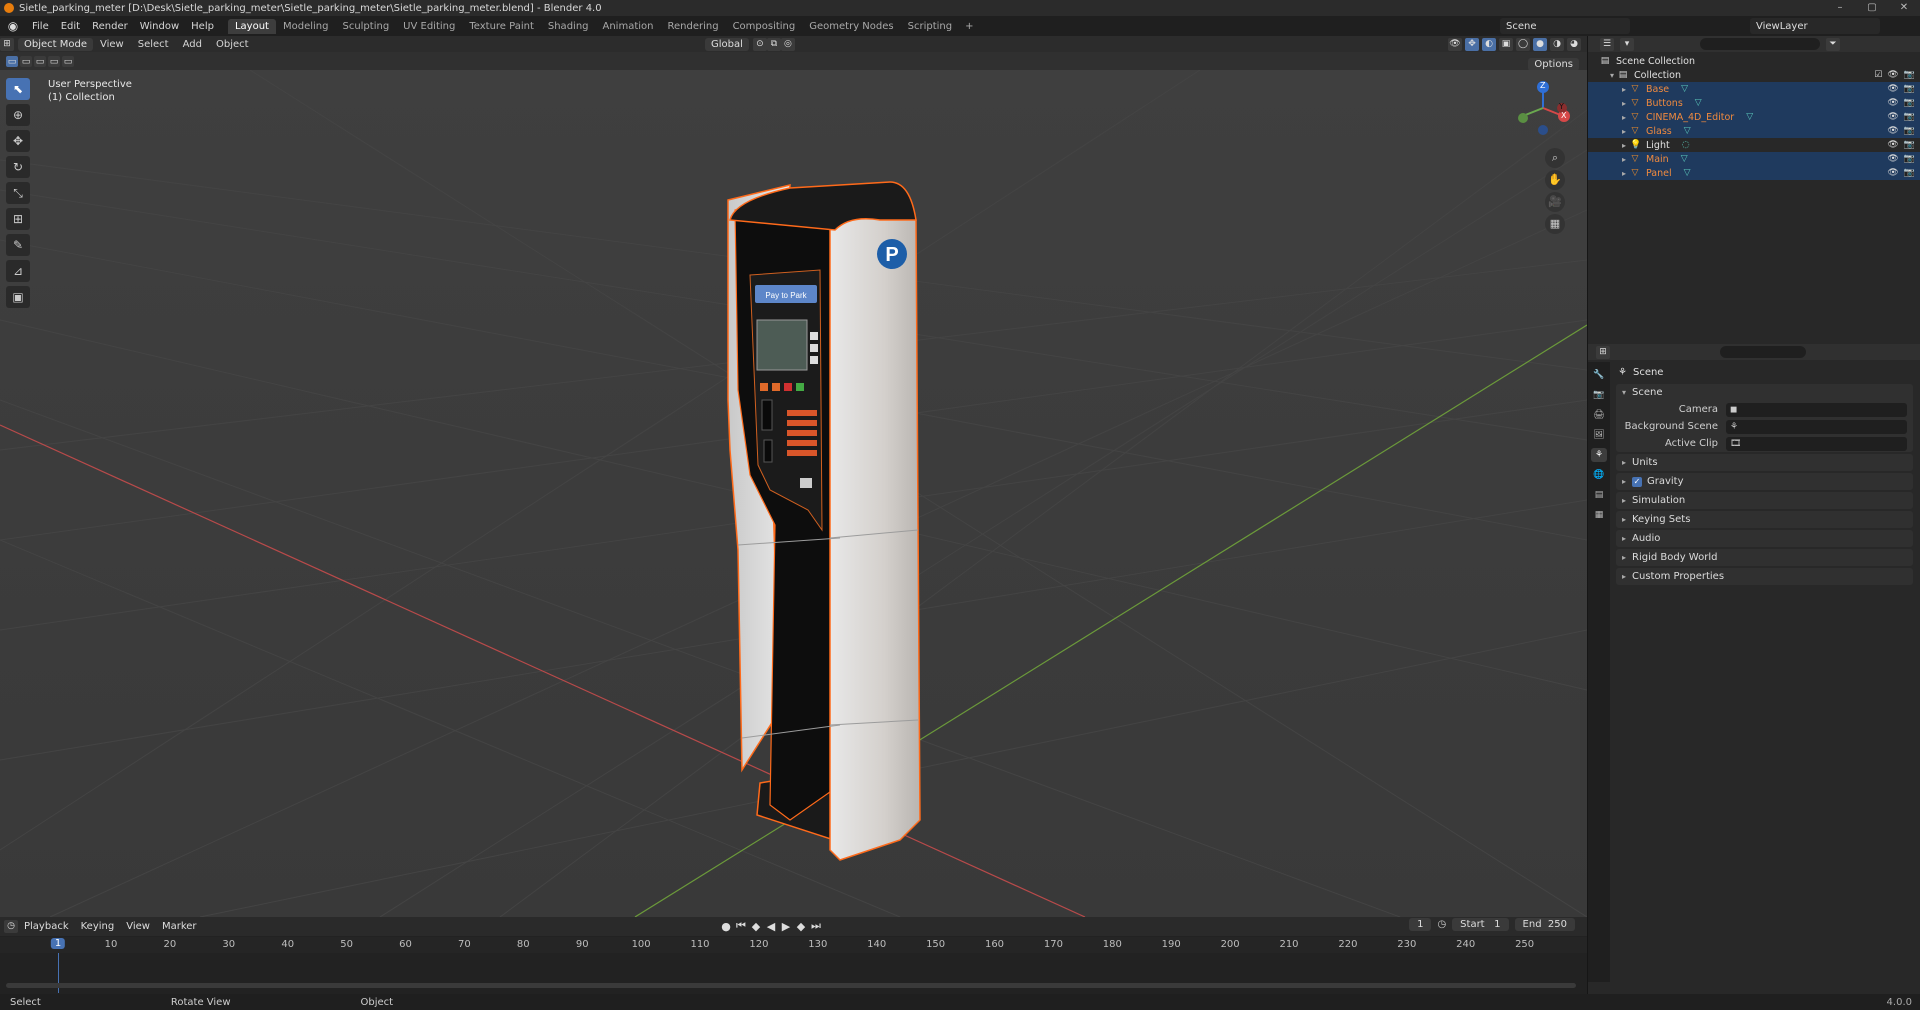 The width and height of the screenshot is (1920, 1010). Describe the element at coordinates (1555, 180) in the screenshot. I see `pan-hand-icon: ✋` at that location.